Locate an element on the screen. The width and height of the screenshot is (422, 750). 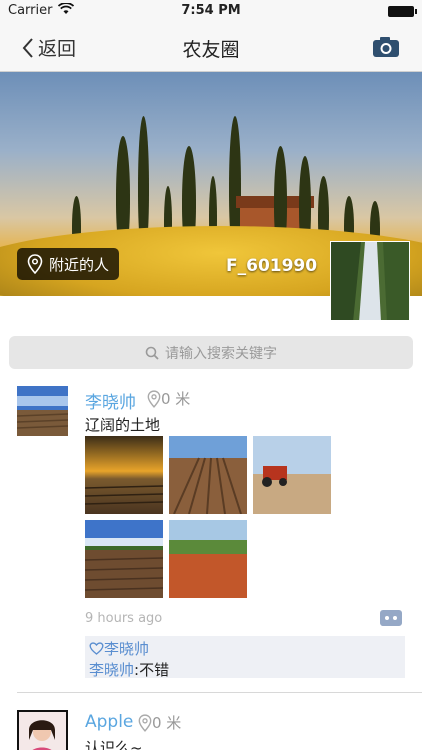
post-author-name: 李晓帅 is located at coordinates (110, 400).